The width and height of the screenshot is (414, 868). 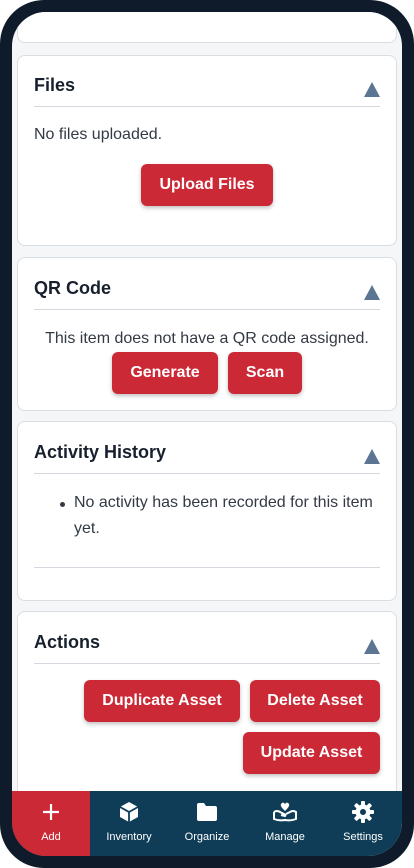 I want to click on hand-heart-icon, so click(x=285, y=812).